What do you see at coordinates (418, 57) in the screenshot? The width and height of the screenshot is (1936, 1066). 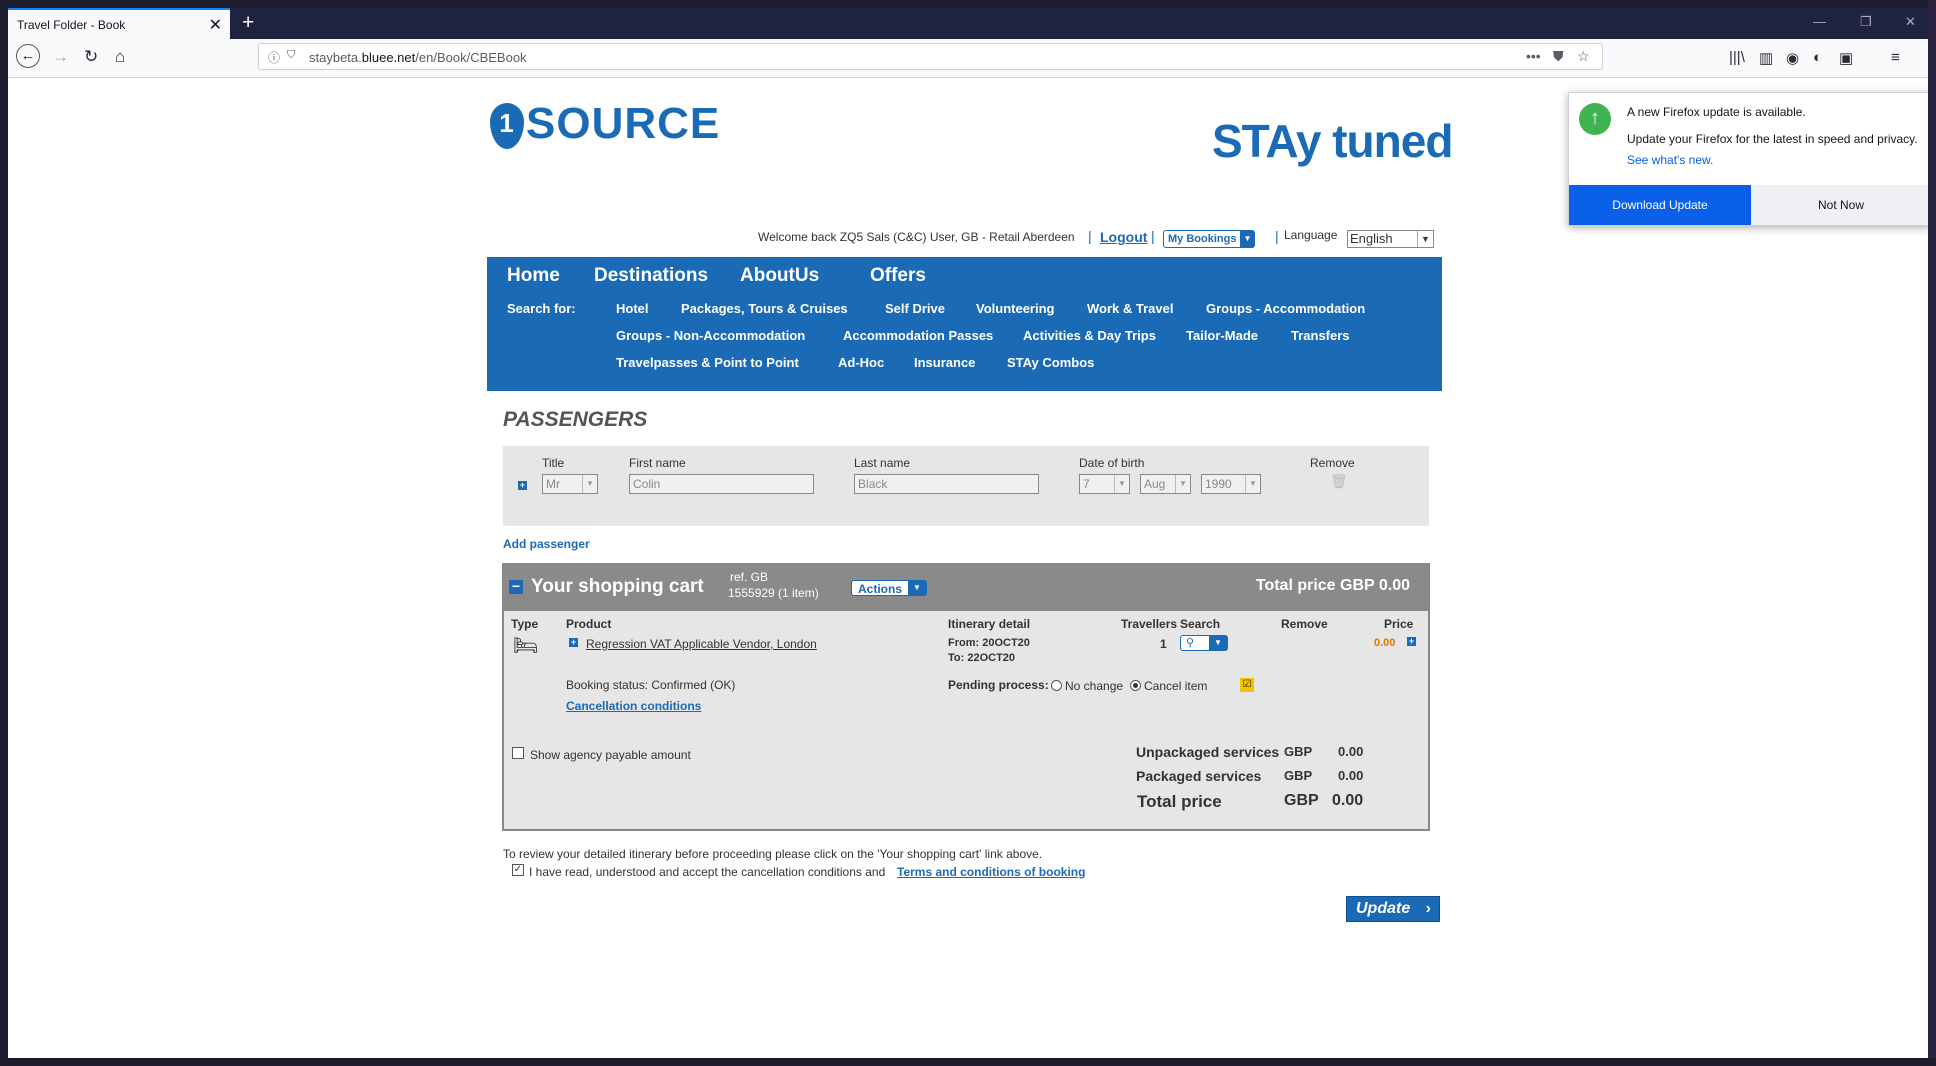 I see `url-text: staybeta.bluee.net/en/Book/CBEBook` at bounding box center [418, 57].